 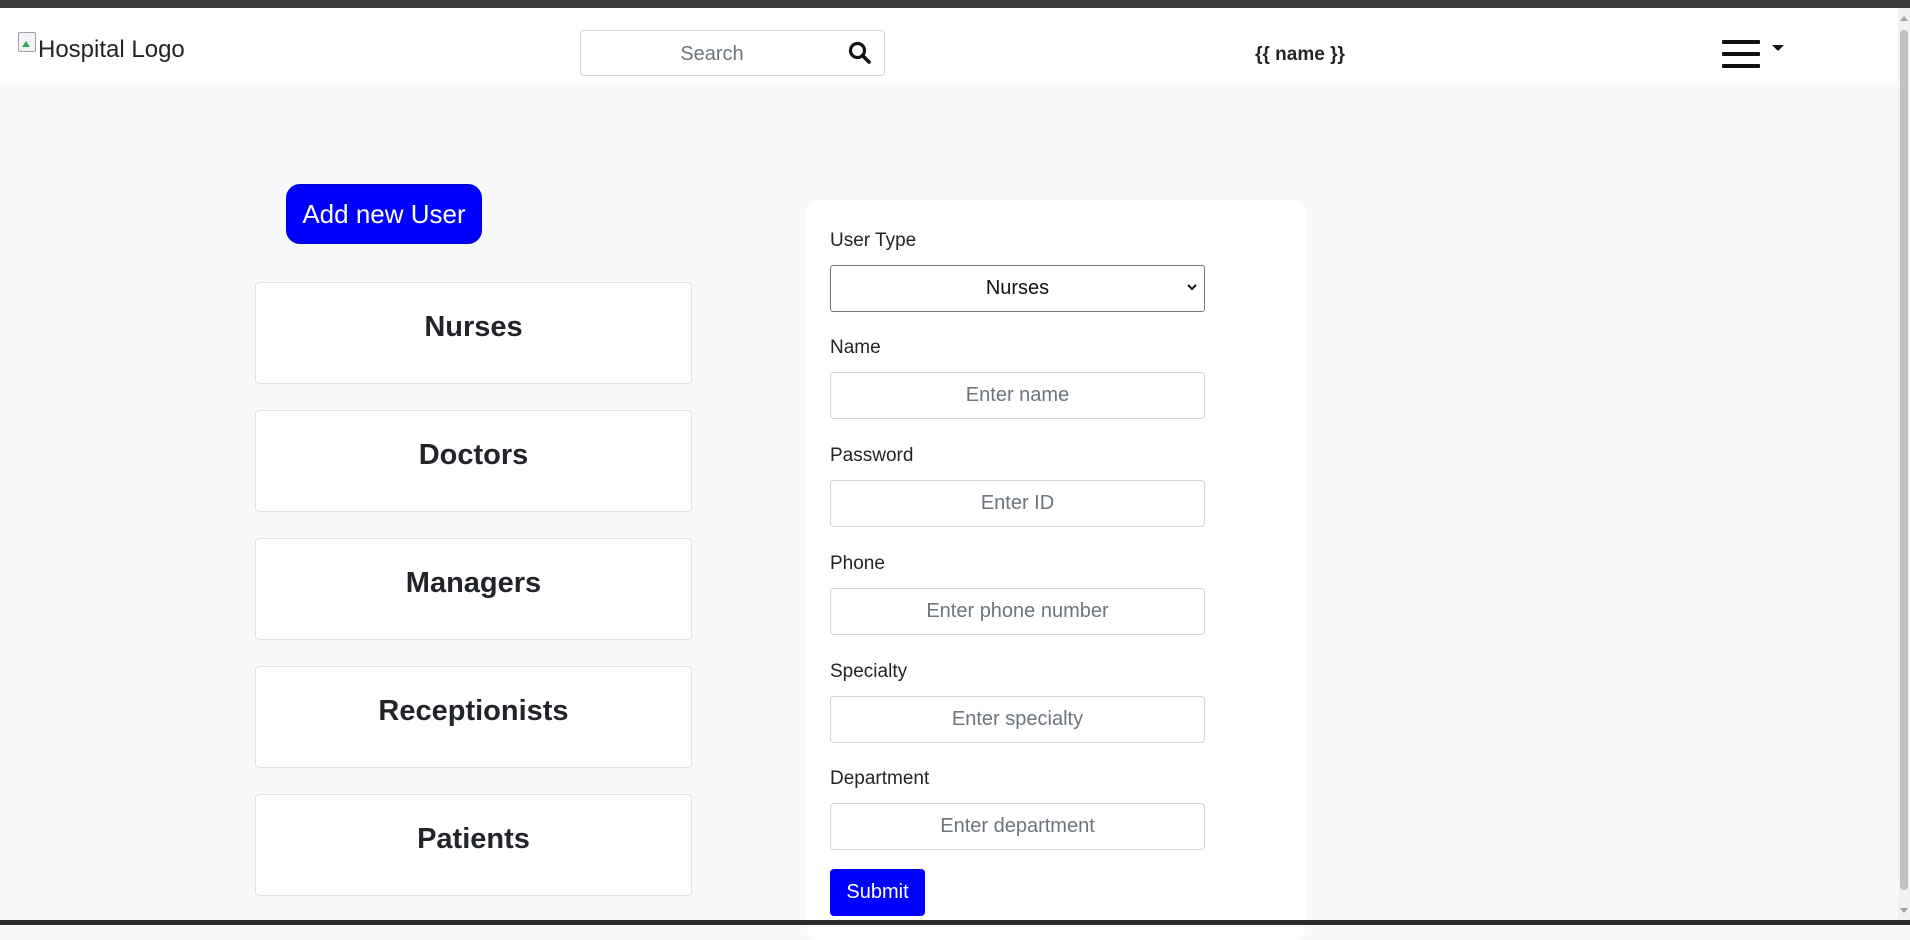 What do you see at coordinates (473, 582) in the screenshot?
I see `category-label: Managers` at bounding box center [473, 582].